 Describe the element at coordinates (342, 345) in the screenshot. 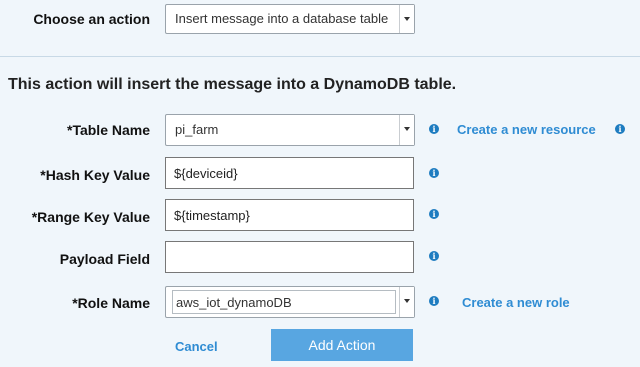

I see `add-action-button: Add Action` at that location.